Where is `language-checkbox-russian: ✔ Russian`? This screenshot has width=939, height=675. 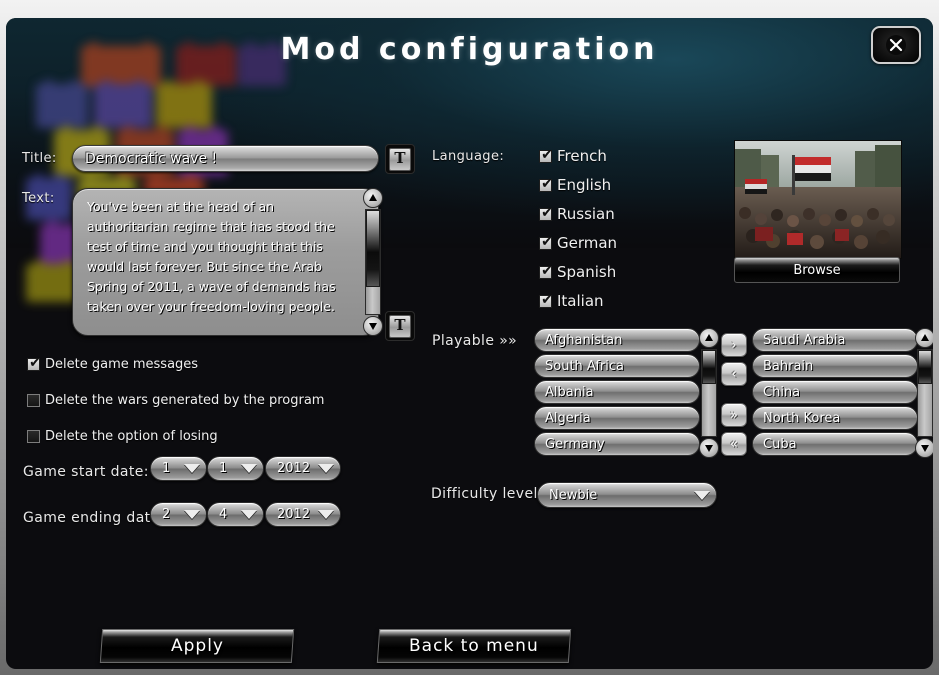
language-checkbox-russian: ✔ Russian is located at coordinates (577, 214).